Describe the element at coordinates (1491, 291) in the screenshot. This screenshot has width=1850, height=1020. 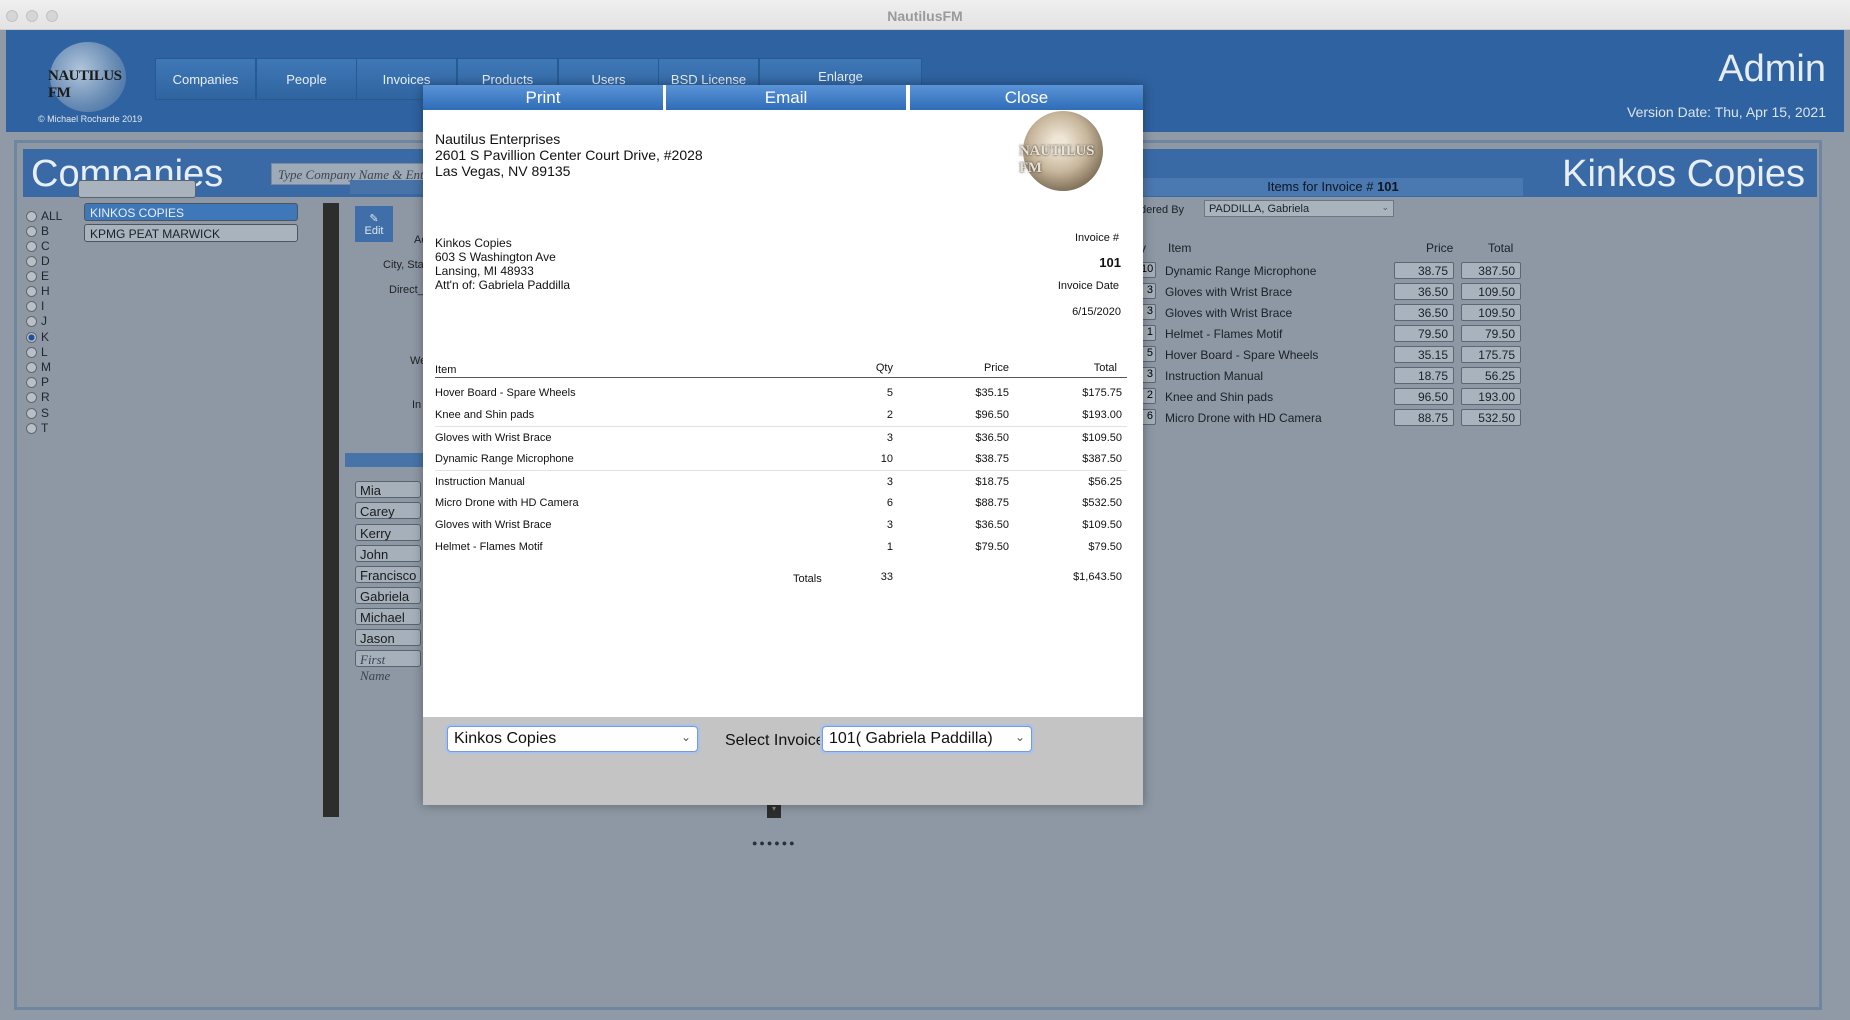
I see `item-total: 109.50` at that location.